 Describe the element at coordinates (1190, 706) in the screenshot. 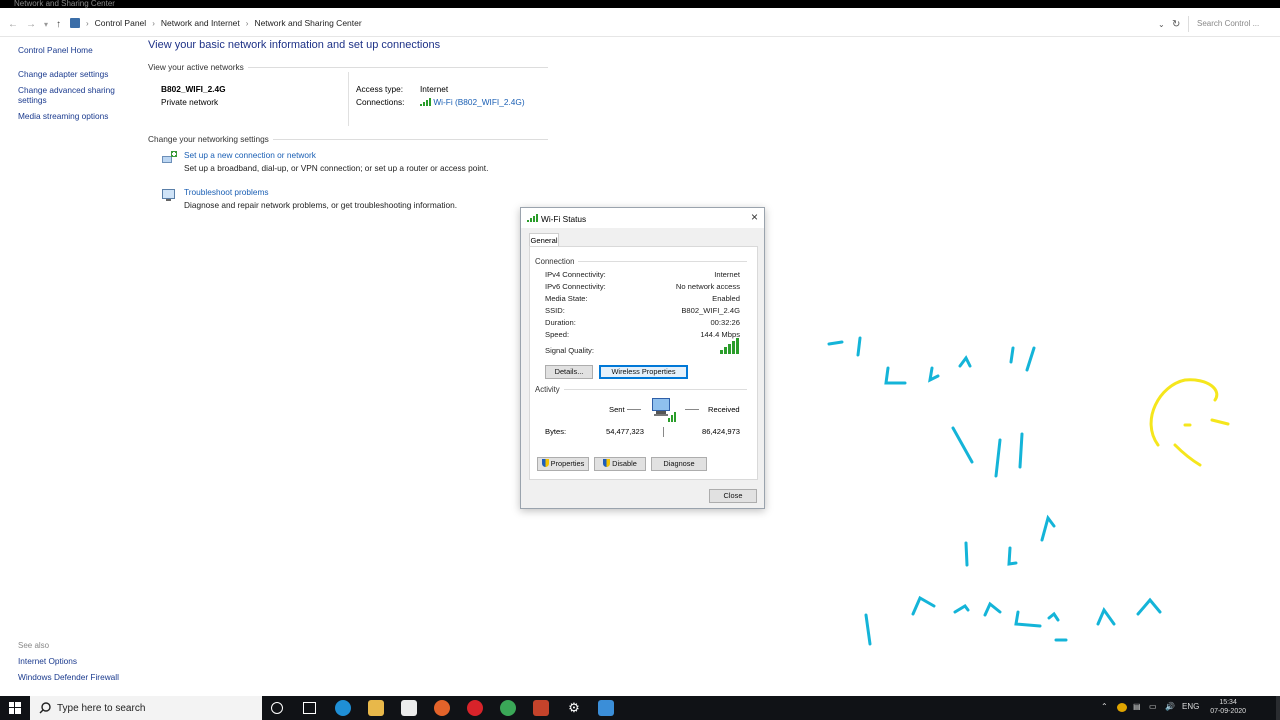

I see `language-indicator: ENG` at that location.